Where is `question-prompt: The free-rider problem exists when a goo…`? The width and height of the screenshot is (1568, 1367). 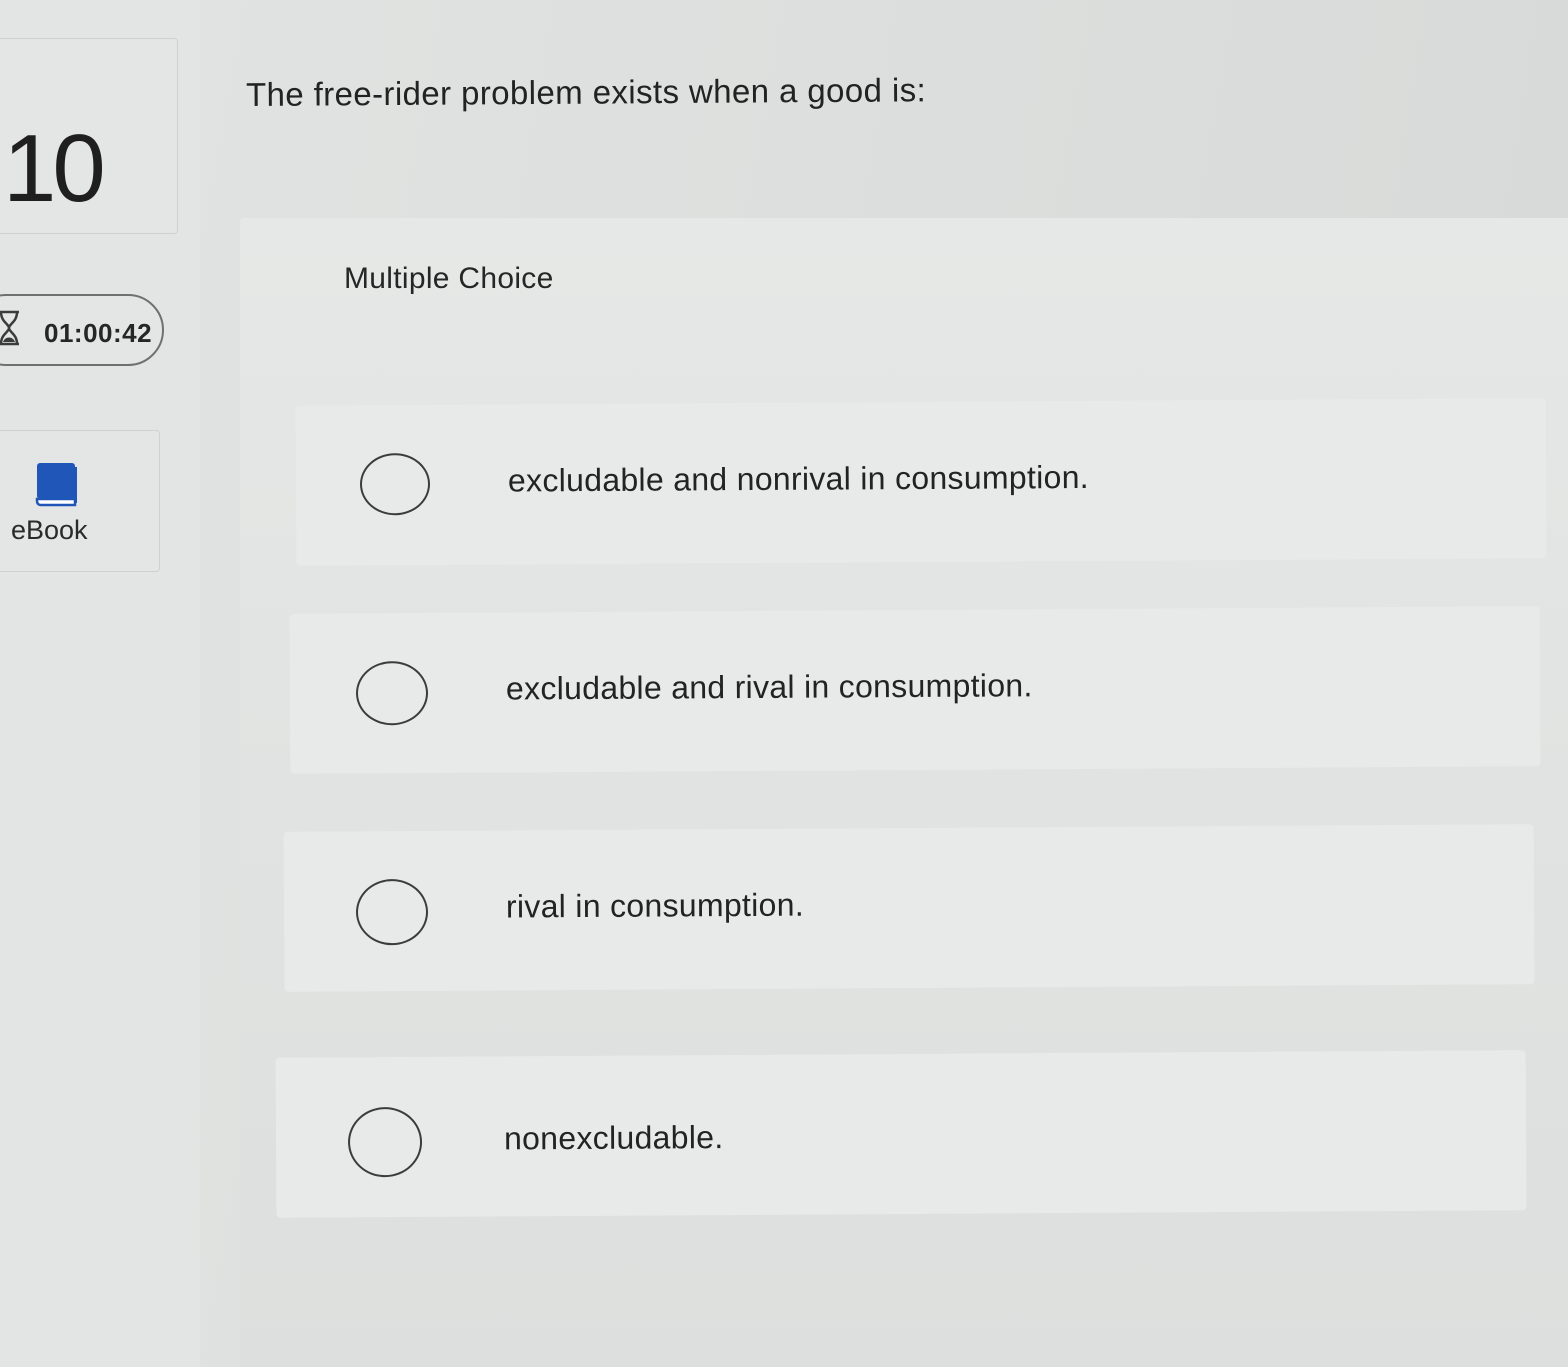
question-prompt: The free-rider problem exists when a goo… is located at coordinates (586, 92).